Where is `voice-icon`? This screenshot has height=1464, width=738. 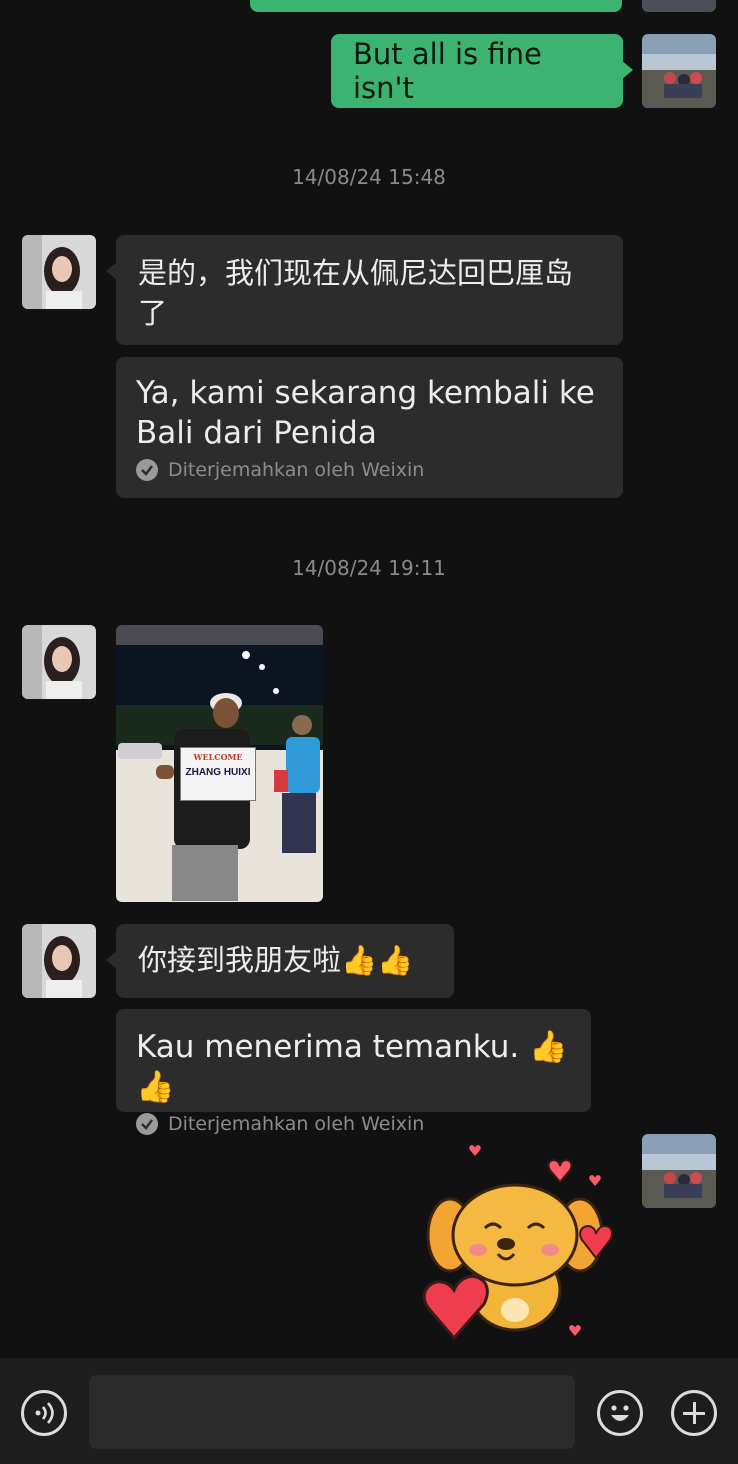 voice-icon is located at coordinates (44, 1413).